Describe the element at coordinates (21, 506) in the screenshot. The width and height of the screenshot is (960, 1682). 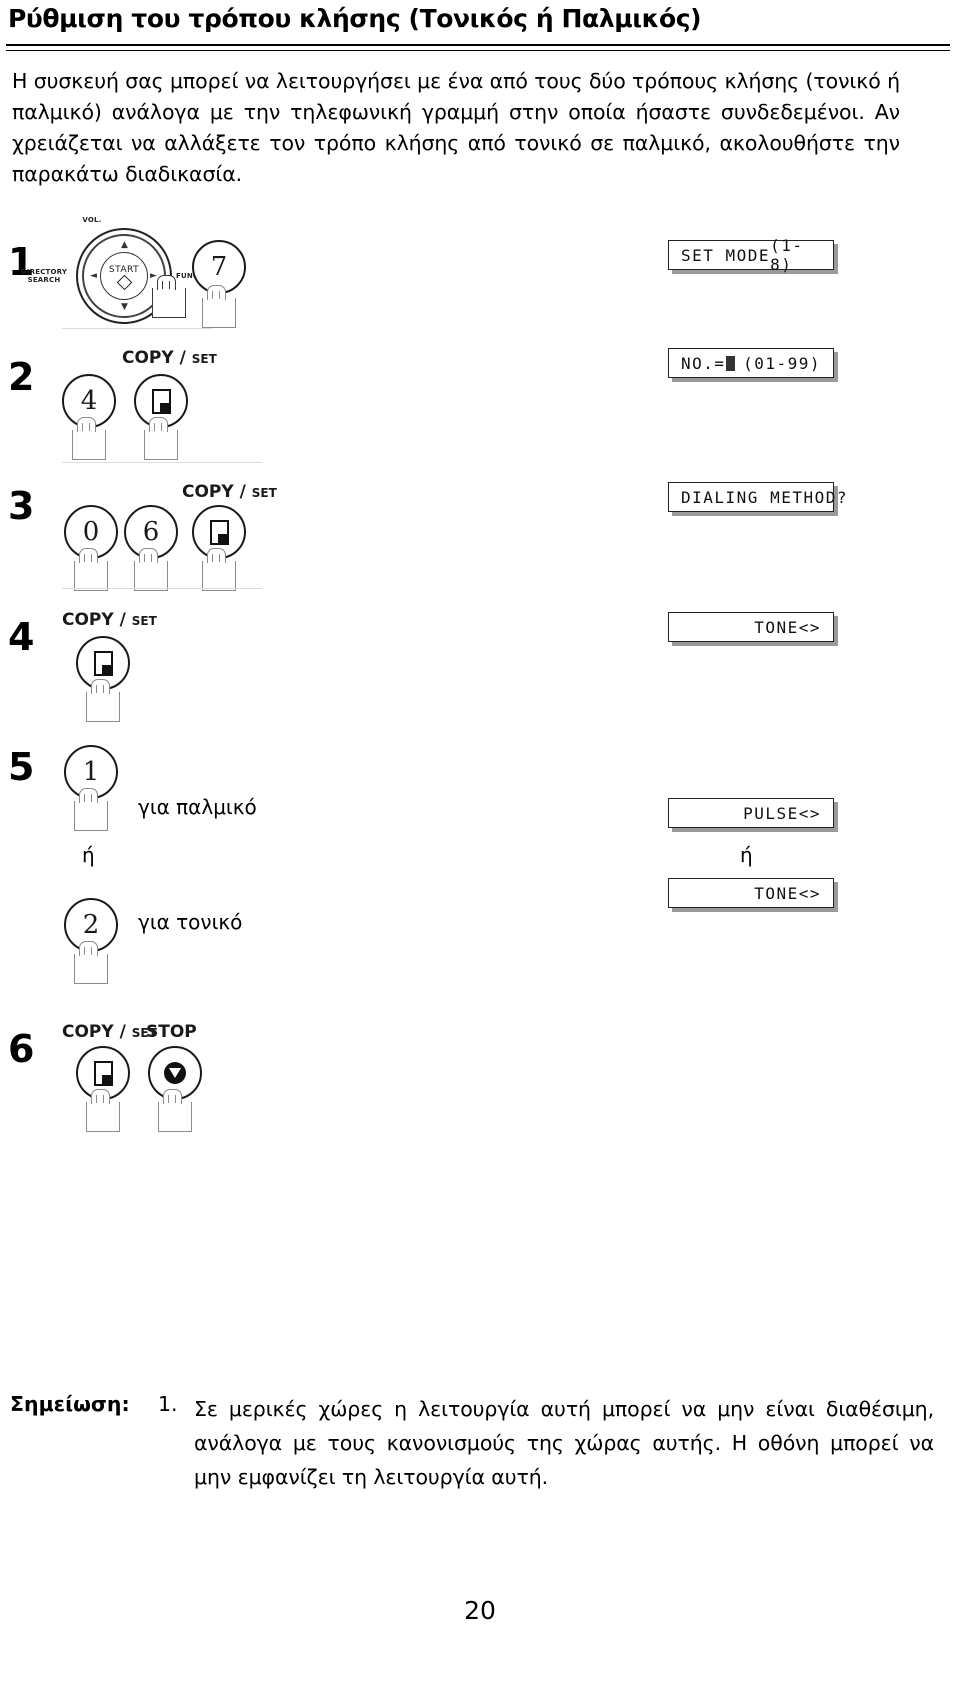
I see `step-3-number: 3` at that location.